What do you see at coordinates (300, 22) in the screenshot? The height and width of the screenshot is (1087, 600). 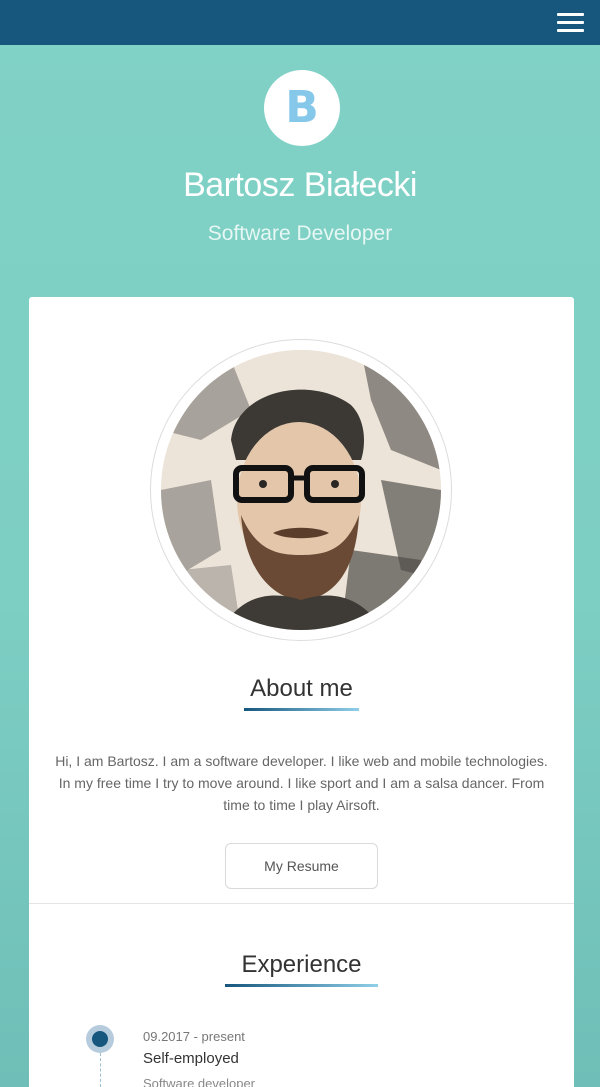 I see `top-navbar` at bounding box center [300, 22].